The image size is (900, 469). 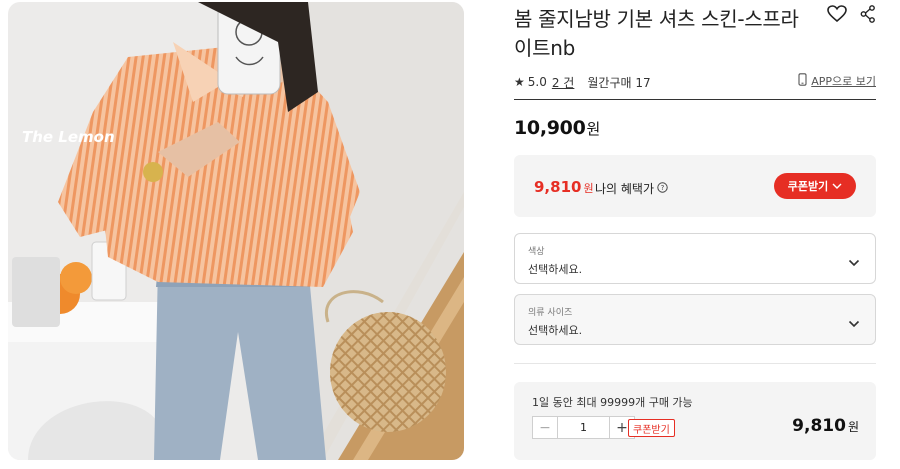 I want to click on review-count-link: 2 건, so click(x=563, y=82).